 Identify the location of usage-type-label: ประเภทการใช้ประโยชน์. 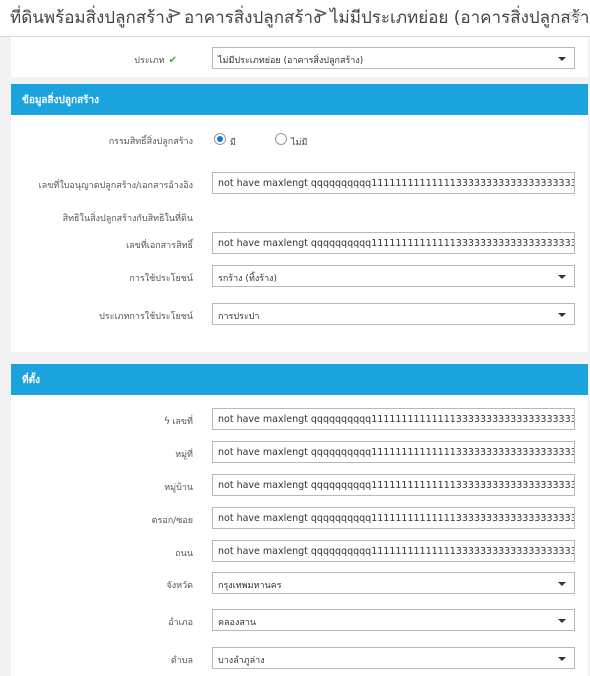
(146, 317).